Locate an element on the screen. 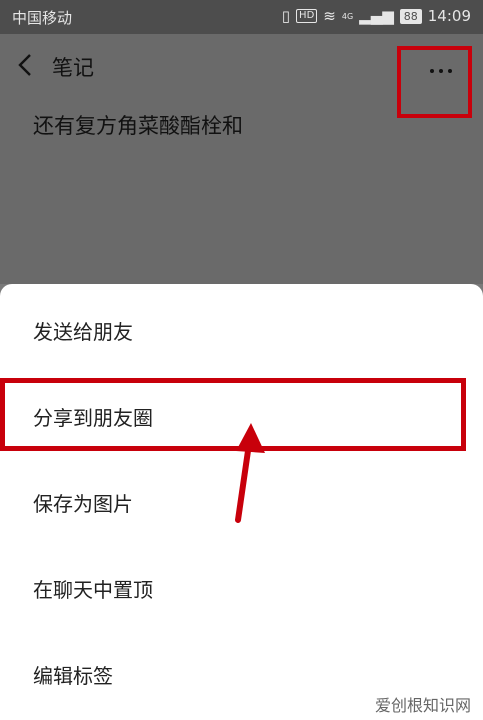 The height and width of the screenshot is (720, 483). status-bar: 中国移动 ▯ HD ≋ 4G ▂▄▆ 88 14:09 is located at coordinates (241, 17).